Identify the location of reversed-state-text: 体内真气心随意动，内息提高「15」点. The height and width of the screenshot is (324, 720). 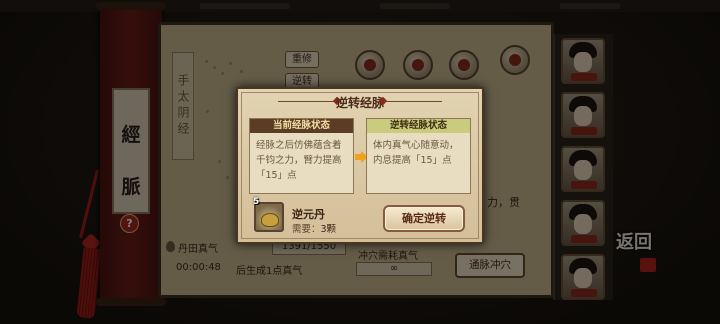
(416, 153).